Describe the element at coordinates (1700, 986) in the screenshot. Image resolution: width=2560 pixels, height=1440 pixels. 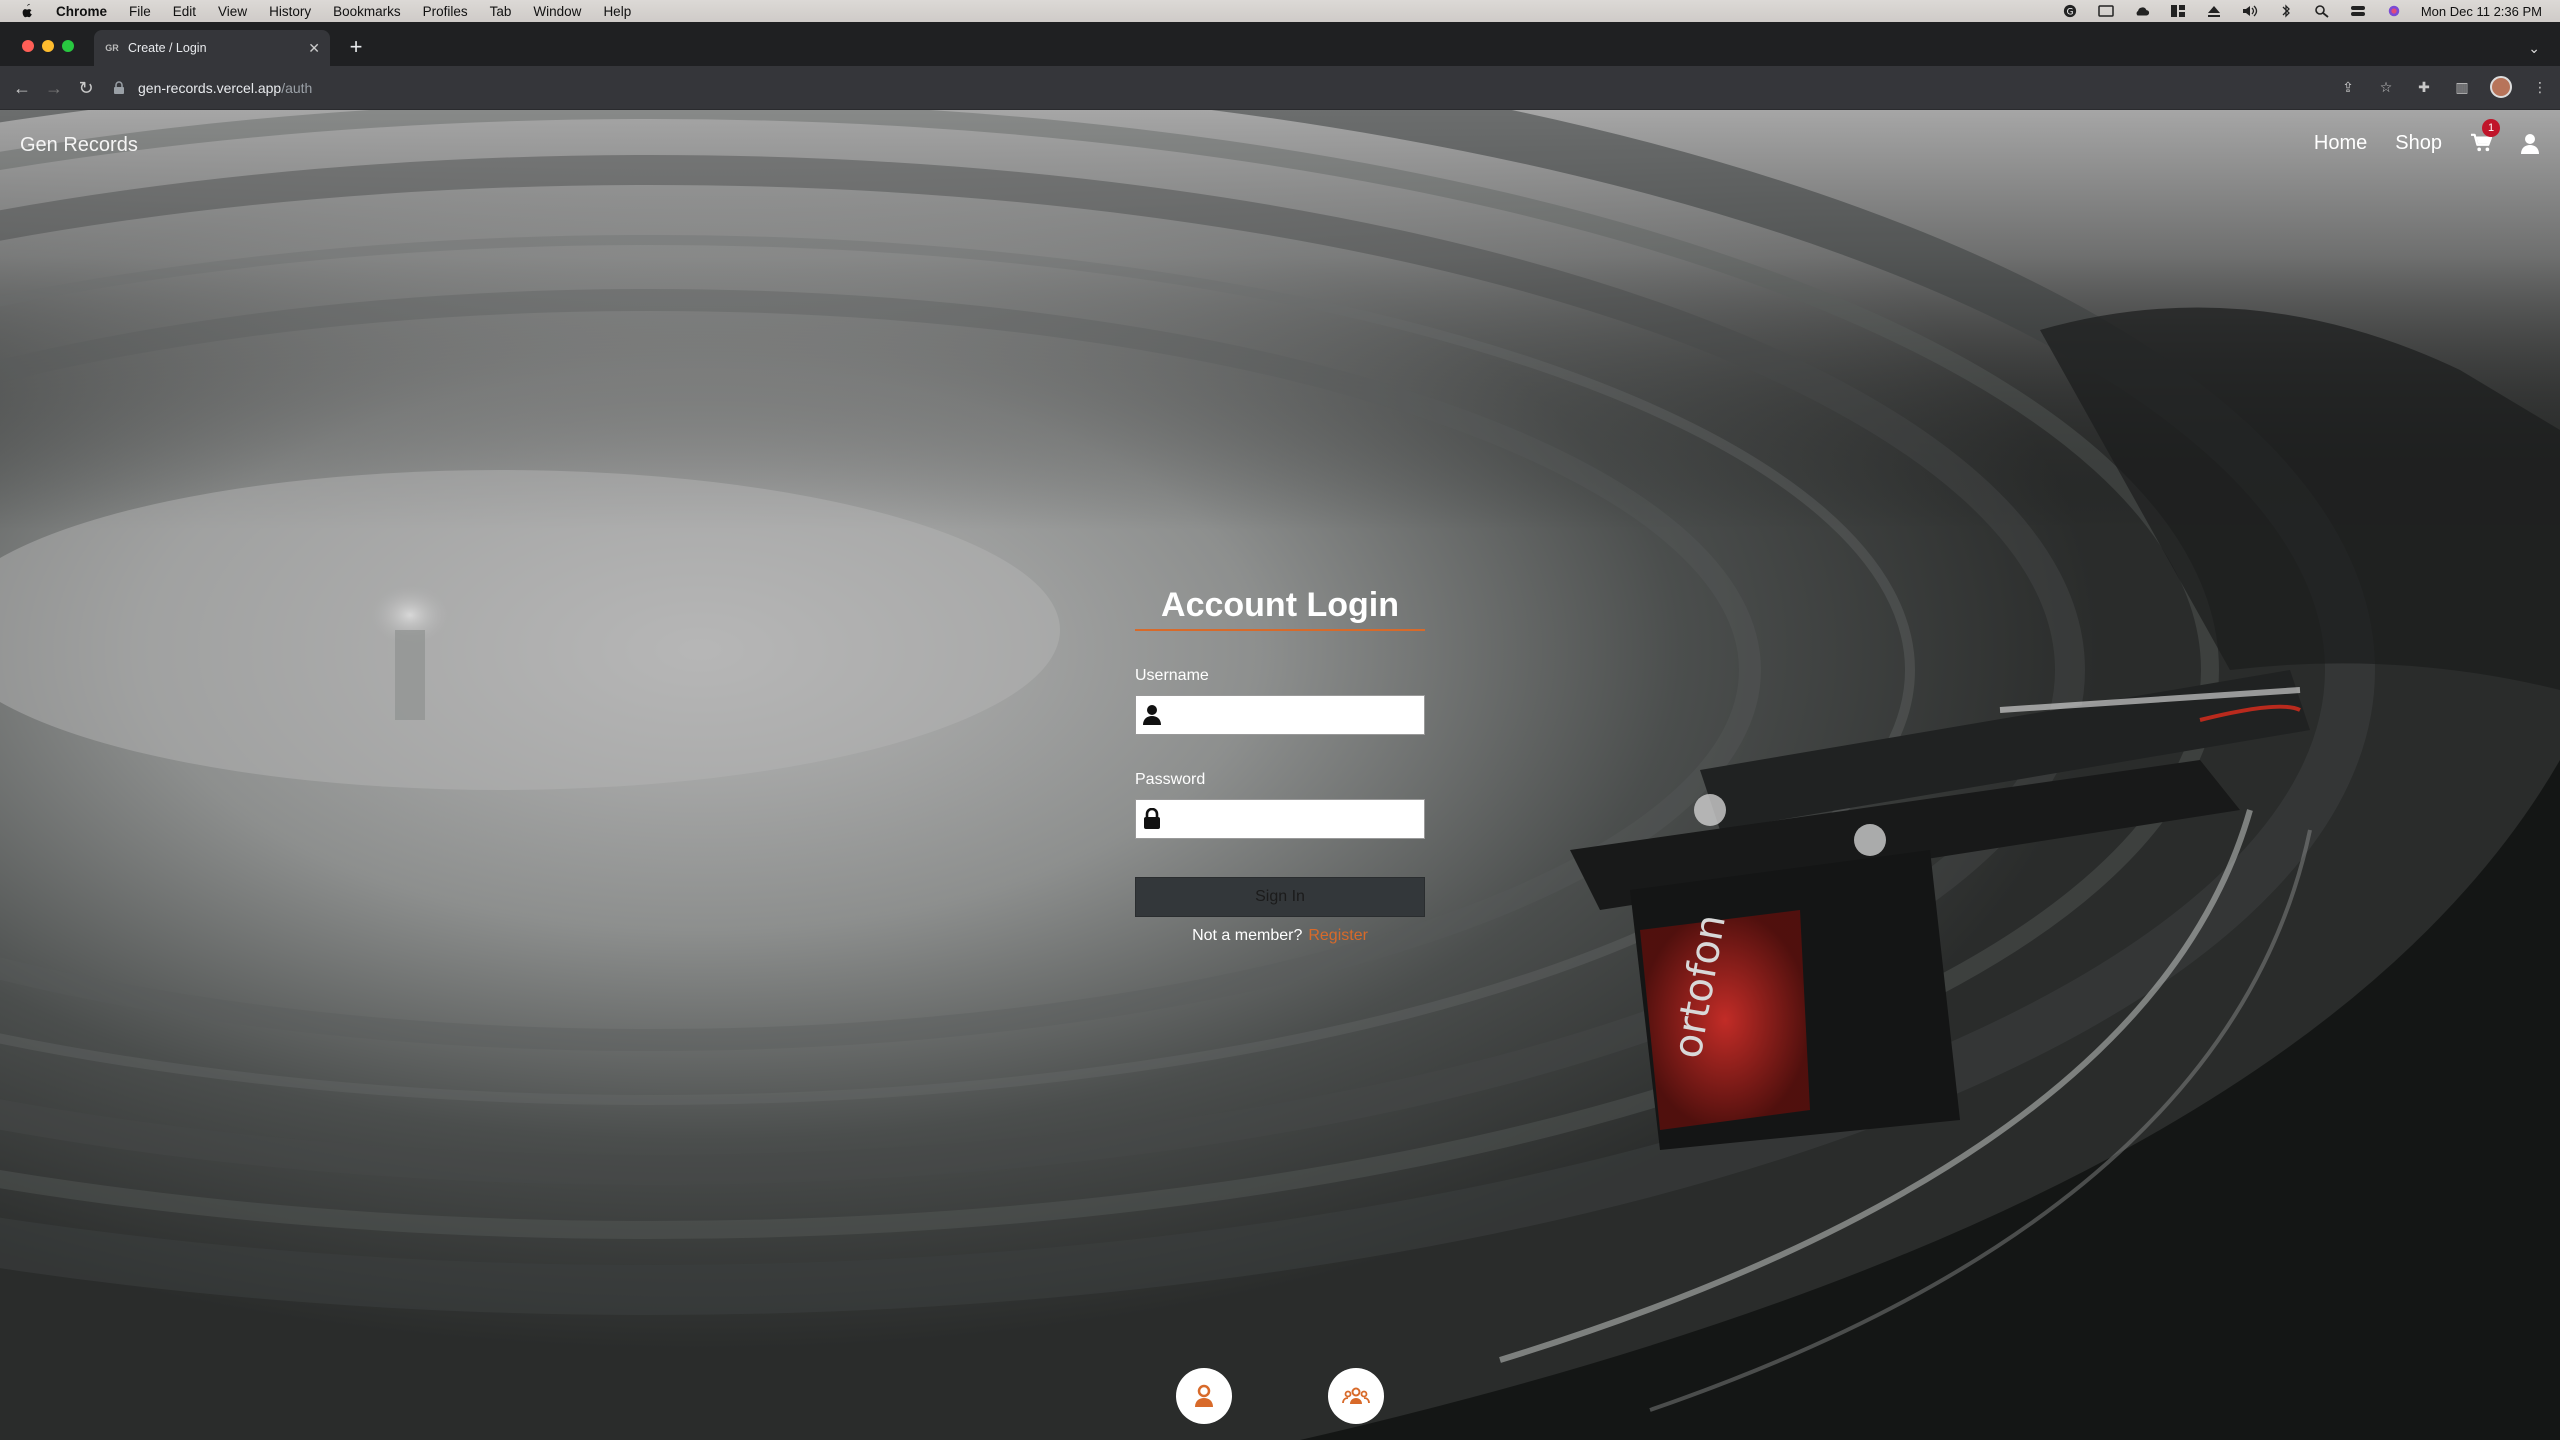
I see `svg-text: ortofon` at that location.